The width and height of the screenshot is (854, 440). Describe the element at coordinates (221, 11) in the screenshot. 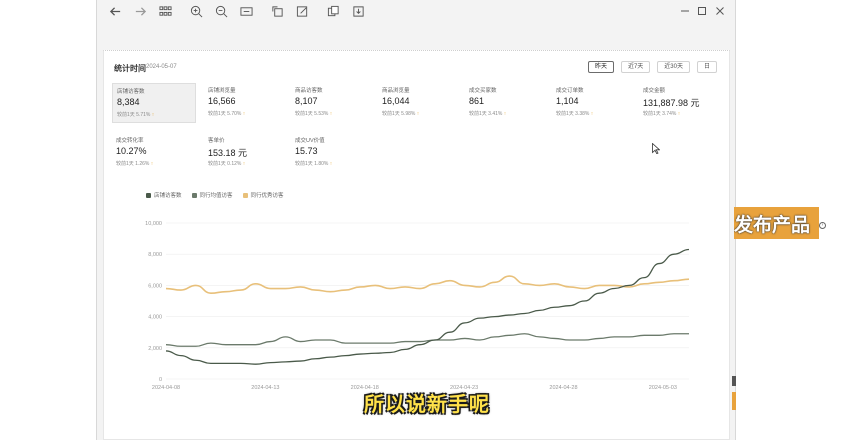

I see `zoom-out-icon` at that location.